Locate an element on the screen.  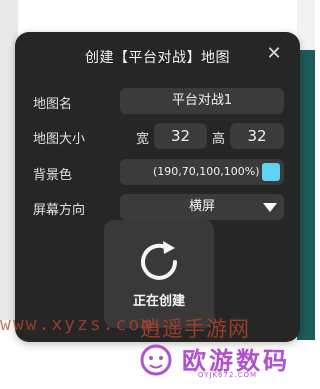
orientation-value: 横屏 is located at coordinates (201, 206).